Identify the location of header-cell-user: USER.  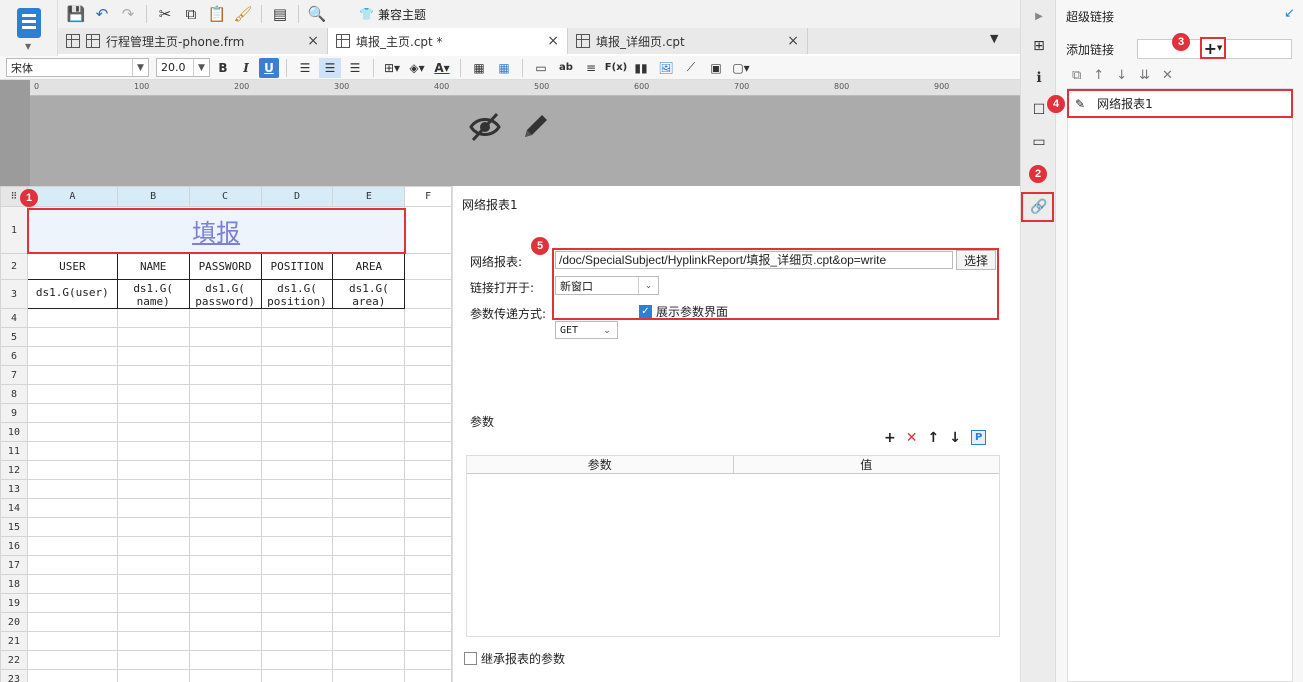
(72, 266).